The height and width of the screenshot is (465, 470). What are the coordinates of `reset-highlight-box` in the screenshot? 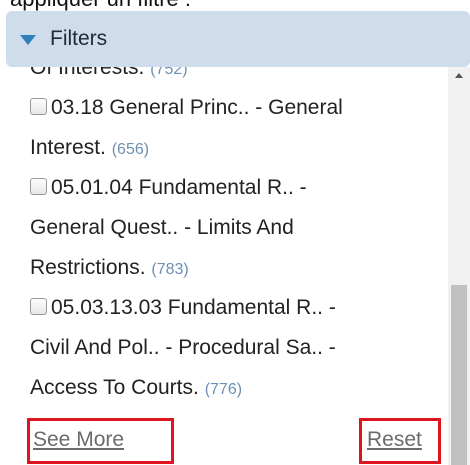 It's located at (400, 441).